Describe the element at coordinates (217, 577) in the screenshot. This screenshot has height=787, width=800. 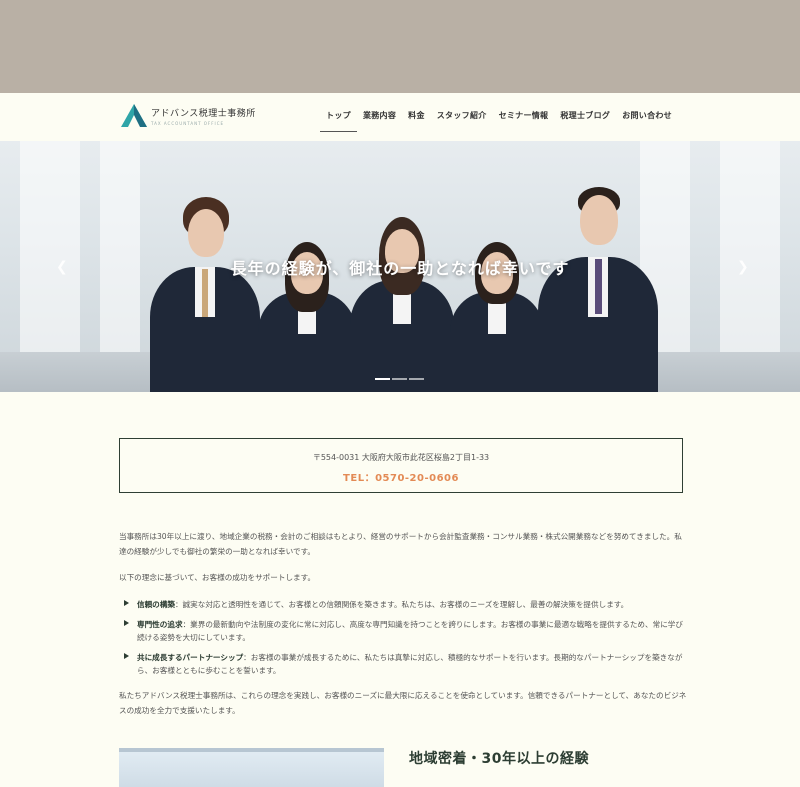
I see `intro-lead: 以下の理念に基づいて、お客様の成功をサポートします。` at that location.